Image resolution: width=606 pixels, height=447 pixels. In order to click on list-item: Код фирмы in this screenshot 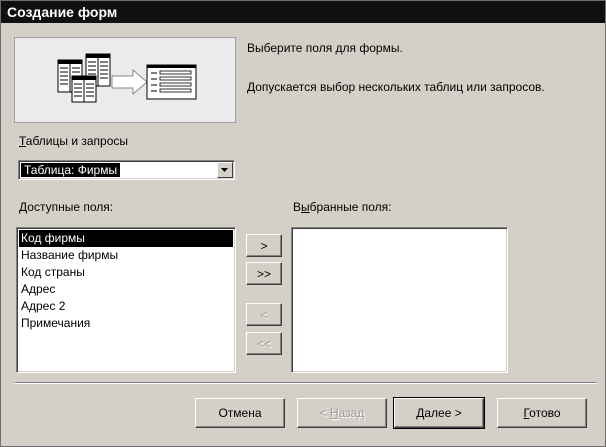, I will do `click(126, 238)`.